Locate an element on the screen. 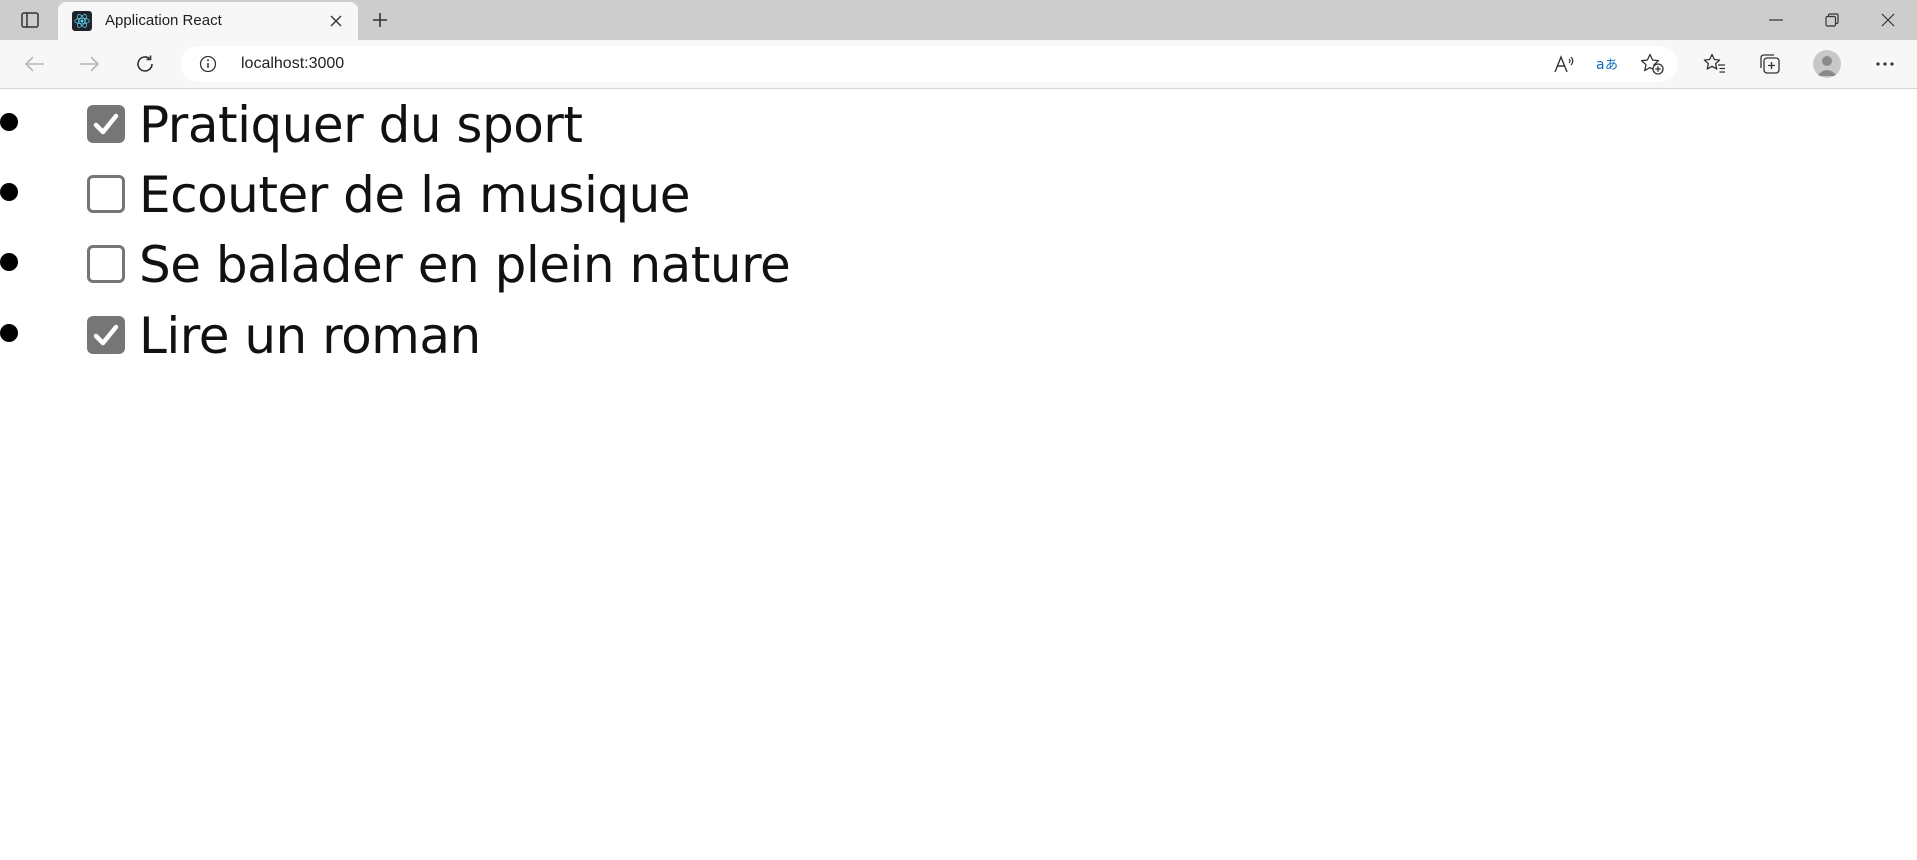 The width and height of the screenshot is (1917, 860). hobby-label: Ecouter de la musique is located at coordinates (415, 195).